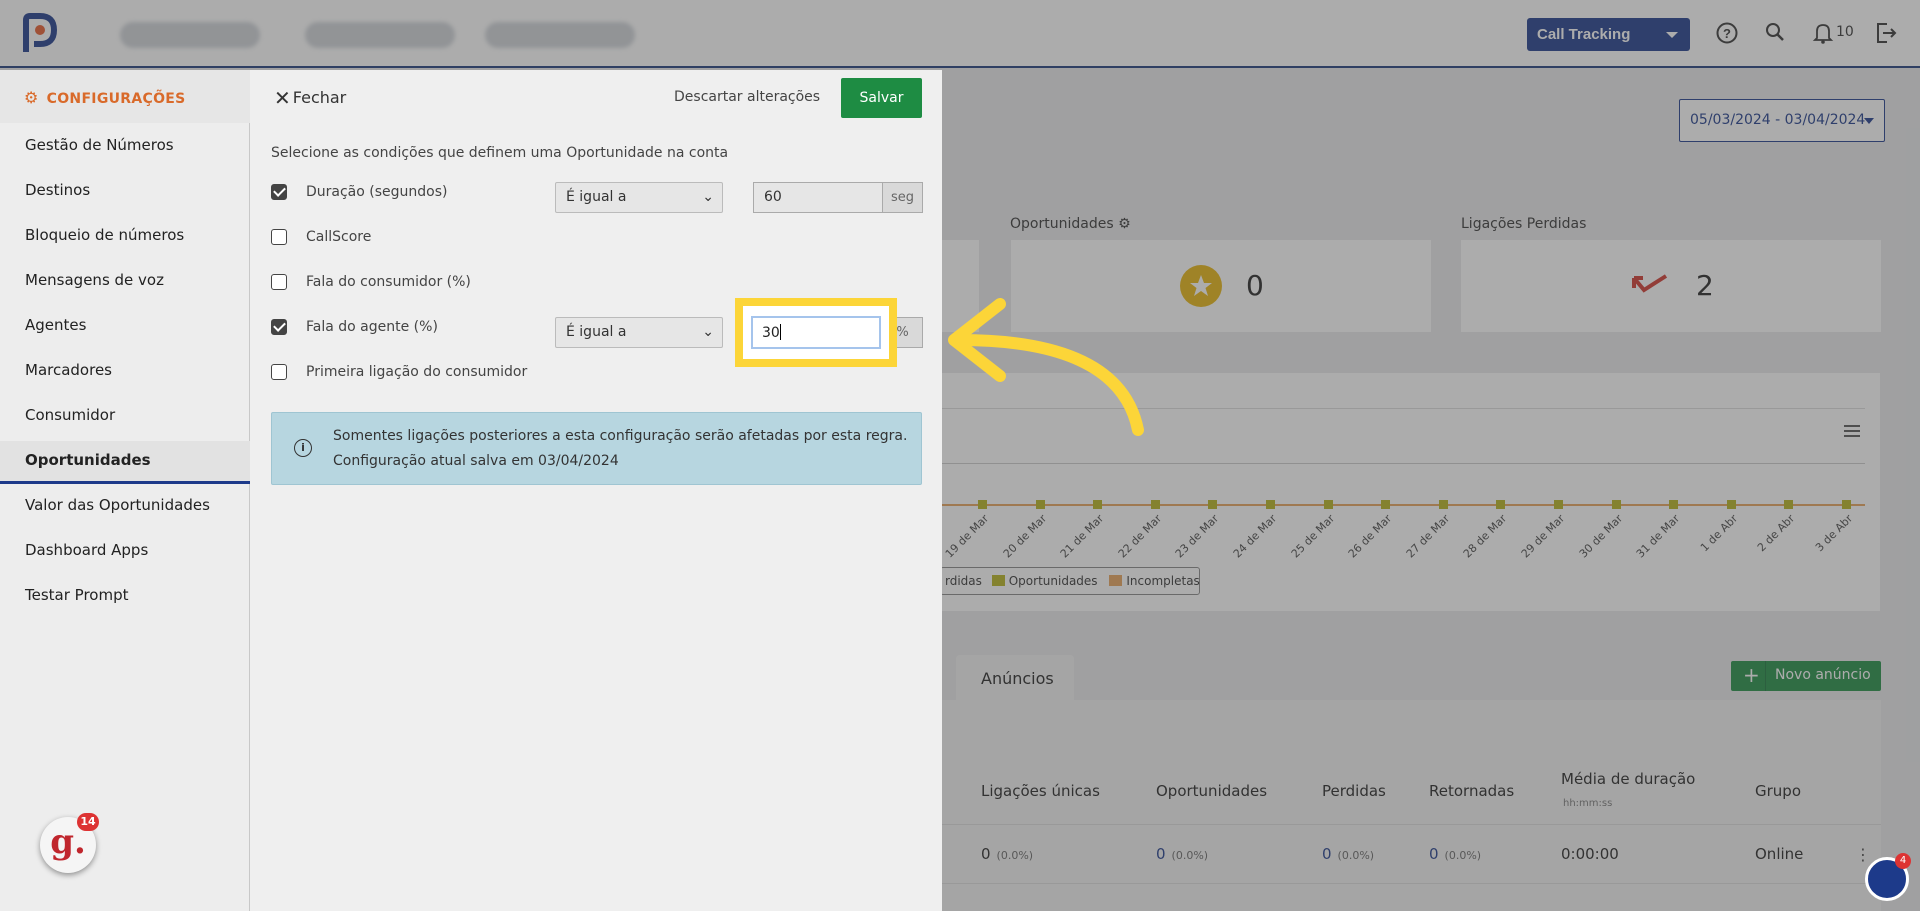 The height and width of the screenshot is (911, 1920). What do you see at coordinates (88, 822) in the screenshot?
I see `g-widget-count: 14` at bounding box center [88, 822].